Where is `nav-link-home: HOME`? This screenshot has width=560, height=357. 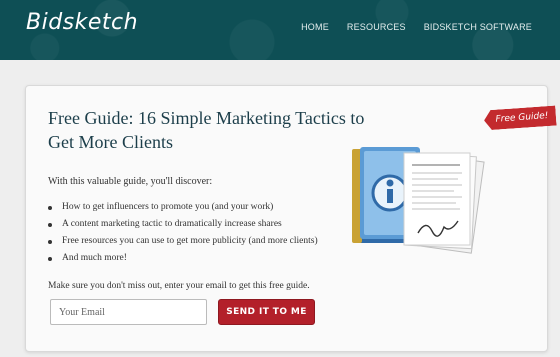 nav-link-home: HOME is located at coordinates (315, 27).